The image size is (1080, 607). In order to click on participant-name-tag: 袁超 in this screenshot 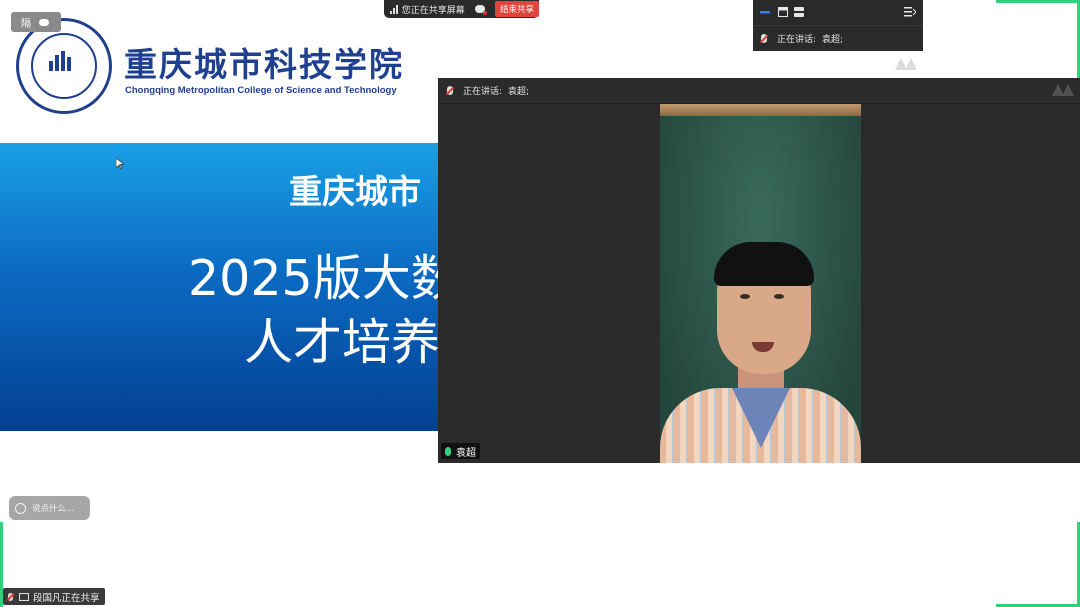, I will do `click(460, 451)`.